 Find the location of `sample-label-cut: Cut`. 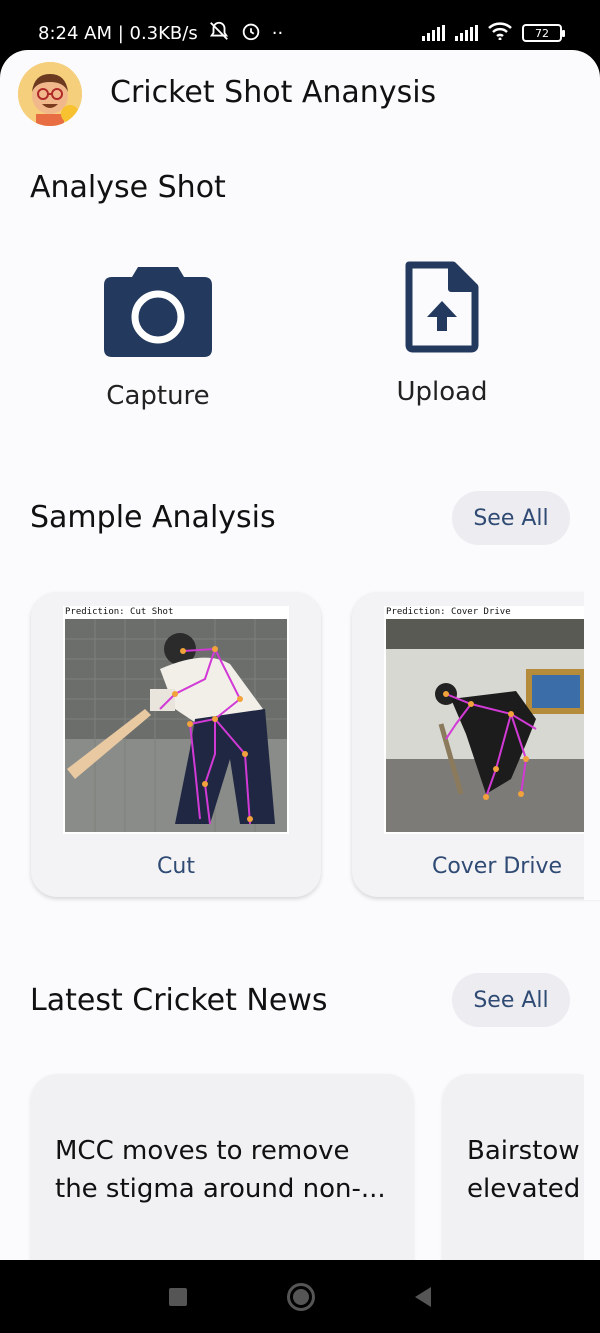

sample-label-cut: Cut is located at coordinates (176, 866).